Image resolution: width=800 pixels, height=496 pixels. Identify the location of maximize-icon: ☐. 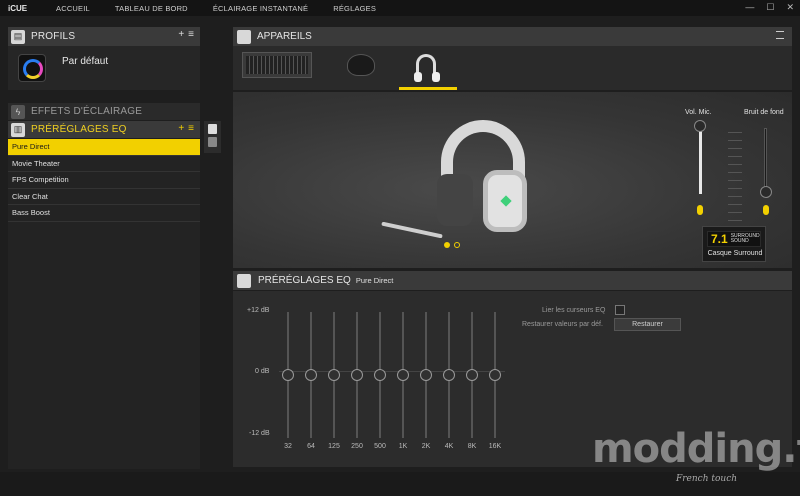
(770, 7).